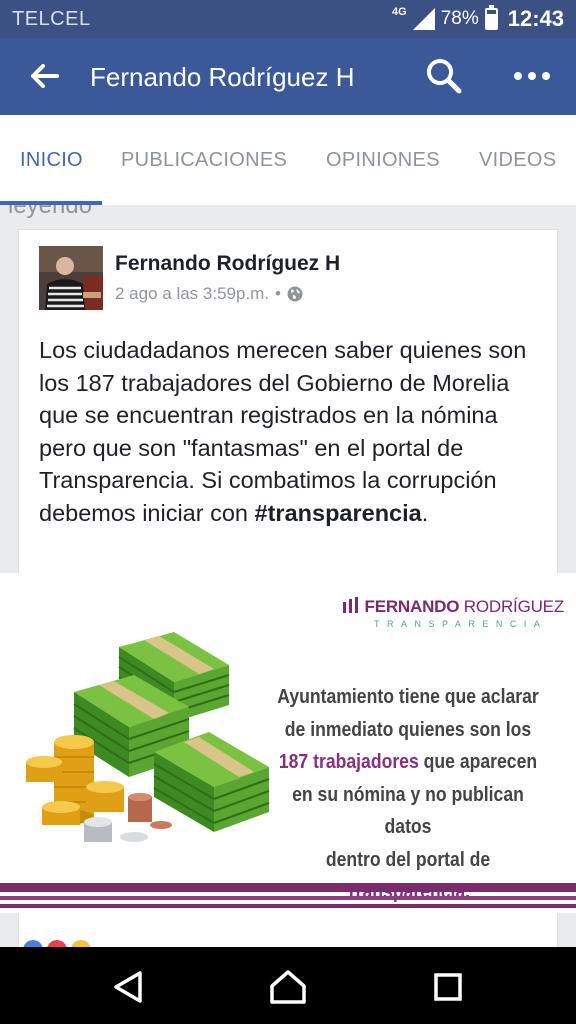  Describe the element at coordinates (227, 264) in the screenshot. I see `post-author: Fernando Rodríguez H` at that location.